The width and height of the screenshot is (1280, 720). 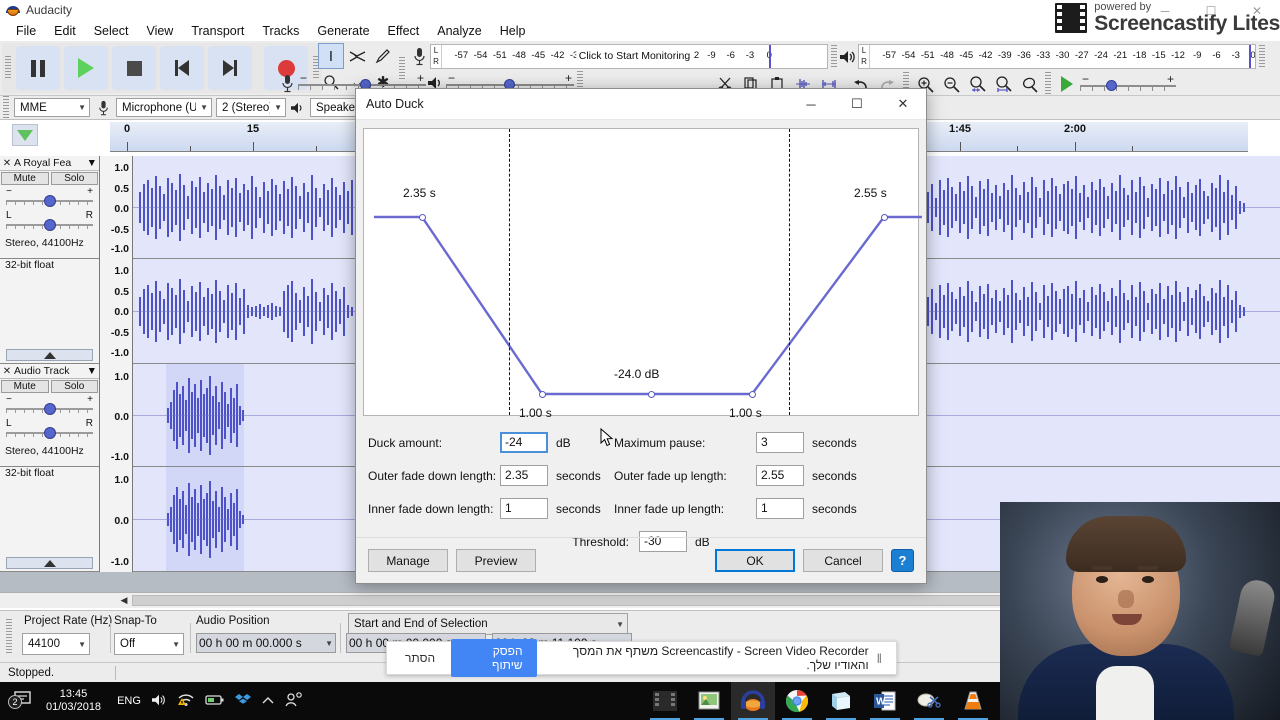 What do you see at coordinates (124, 600) in the screenshot?
I see `scroll-left-icon: ◀` at bounding box center [124, 600].